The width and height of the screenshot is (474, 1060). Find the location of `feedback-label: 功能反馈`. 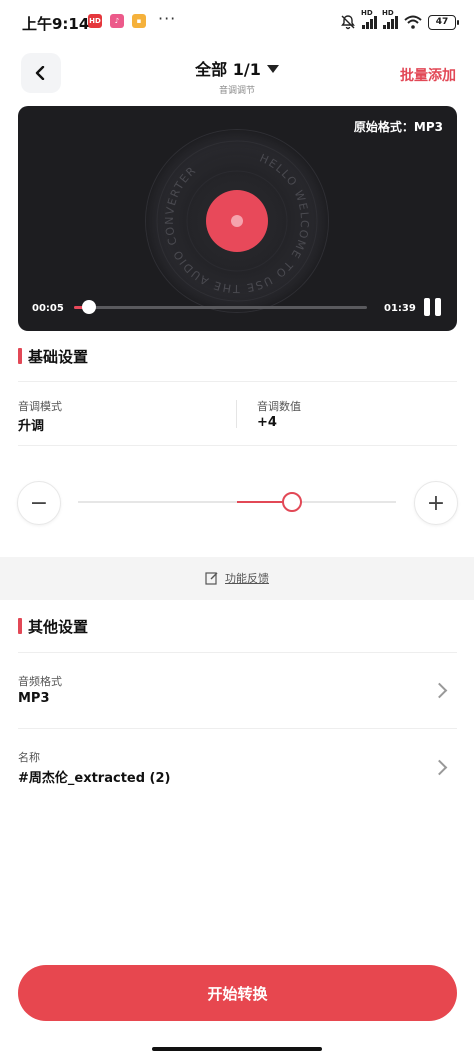

feedback-label: 功能反馈 is located at coordinates (247, 578).